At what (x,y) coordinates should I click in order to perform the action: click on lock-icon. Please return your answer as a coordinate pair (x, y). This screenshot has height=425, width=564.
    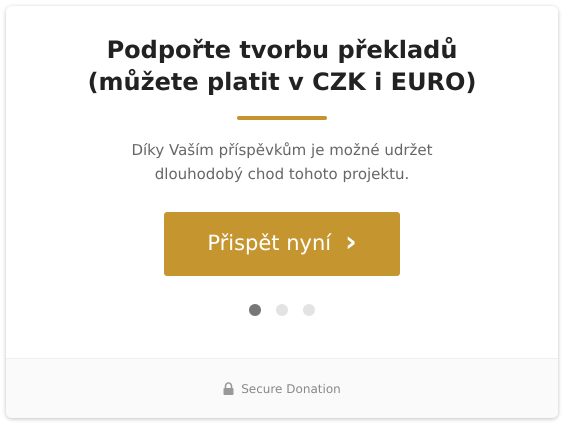
    Looking at the image, I should click on (228, 388).